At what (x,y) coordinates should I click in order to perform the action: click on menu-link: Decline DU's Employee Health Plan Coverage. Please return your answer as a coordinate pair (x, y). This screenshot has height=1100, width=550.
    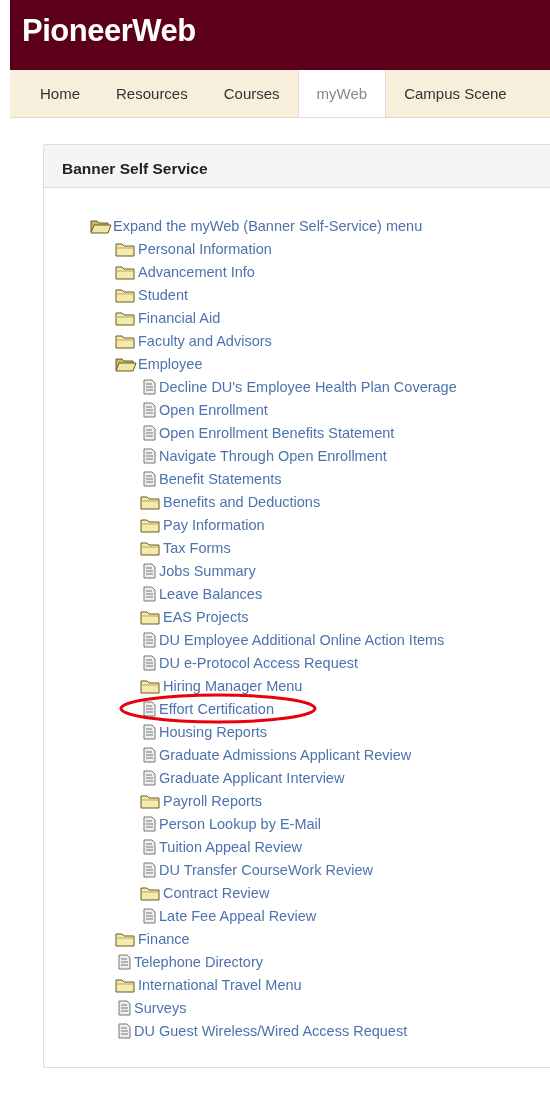
    Looking at the image, I should click on (308, 386).